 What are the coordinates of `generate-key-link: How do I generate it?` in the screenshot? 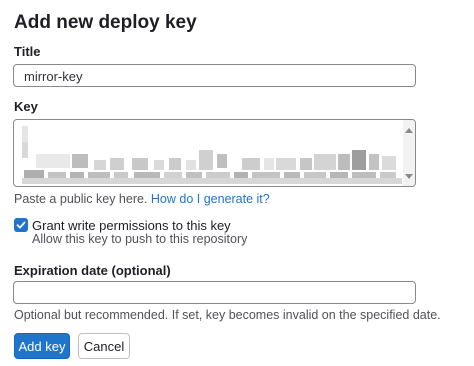 It's located at (210, 199).